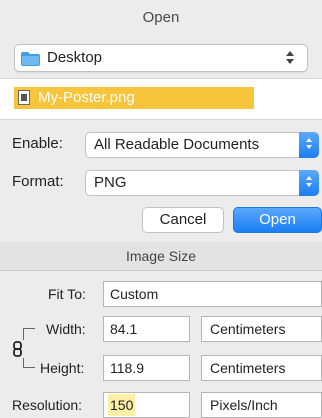 The width and height of the screenshot is (322, 418). Describe the element at coordinates (66, 329) in the screenshot. I see `width-label: Width:` at that location.